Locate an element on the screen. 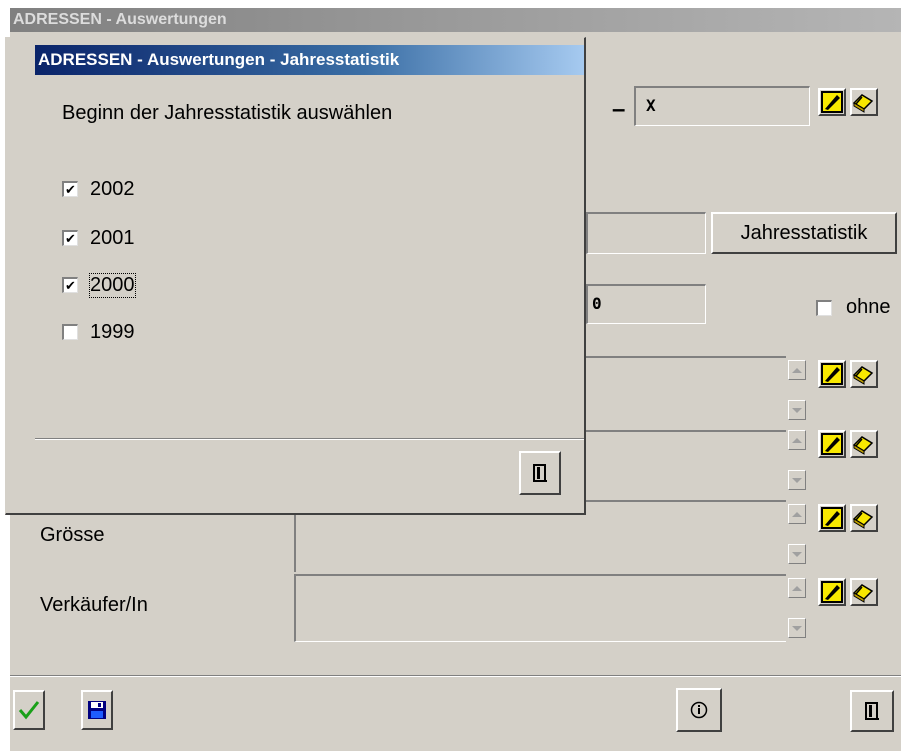 The height and width of the screenshot is (751, 901). info-button is located at coordinates (699, 710).